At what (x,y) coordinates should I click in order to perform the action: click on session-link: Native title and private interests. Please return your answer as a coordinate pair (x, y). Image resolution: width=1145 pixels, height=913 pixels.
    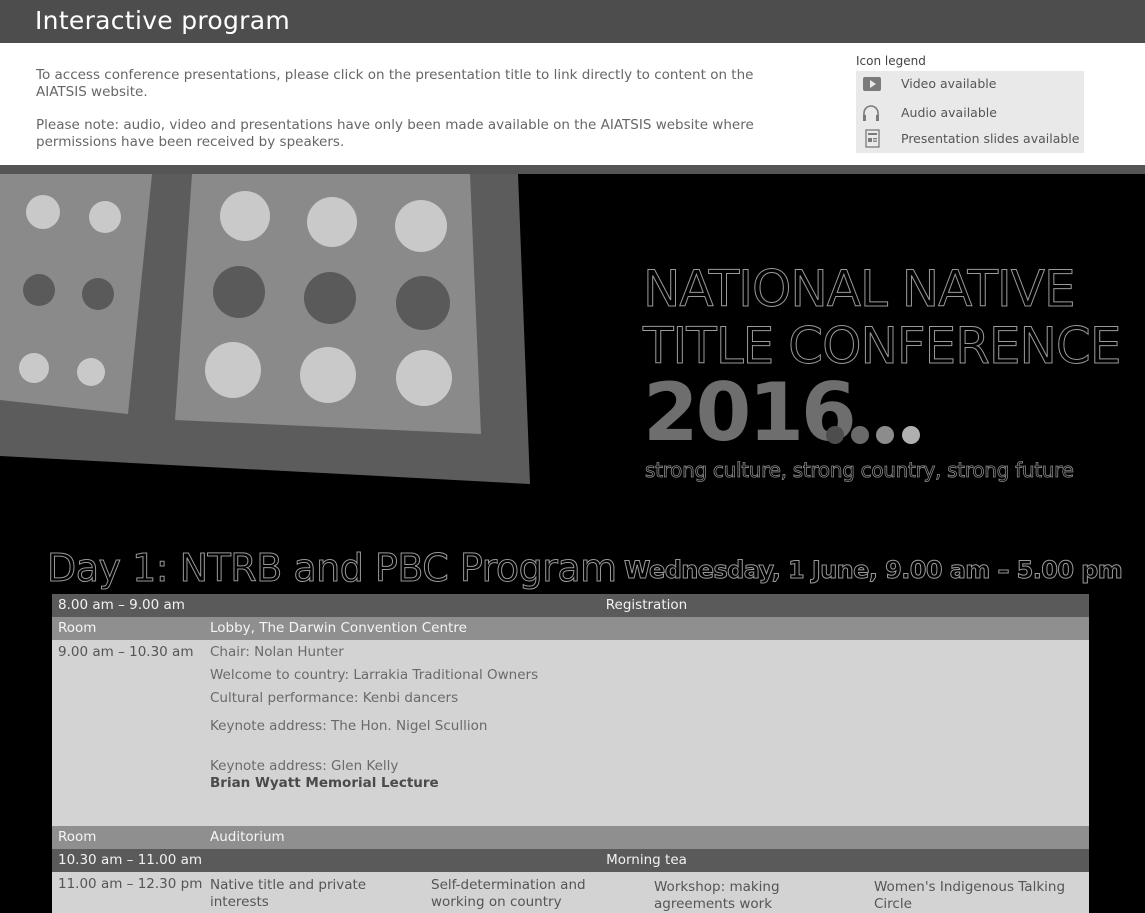
    Looking at the image, I should click on (310, 894).